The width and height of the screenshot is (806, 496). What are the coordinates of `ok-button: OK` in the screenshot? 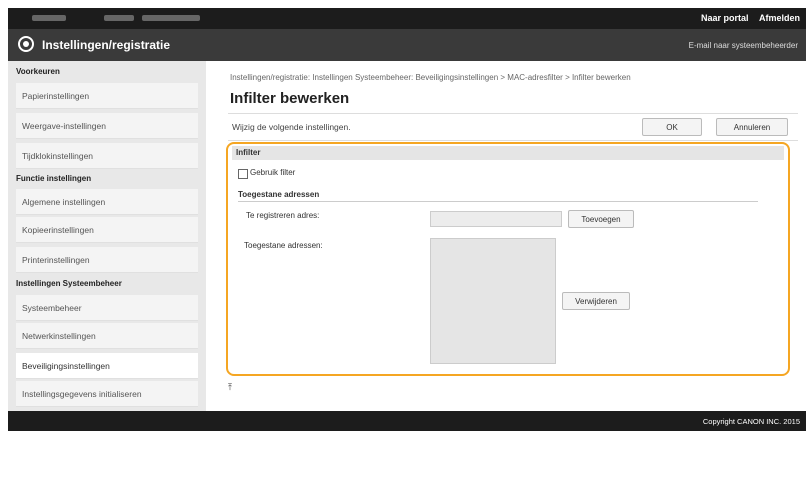 It's located at (672, 127).